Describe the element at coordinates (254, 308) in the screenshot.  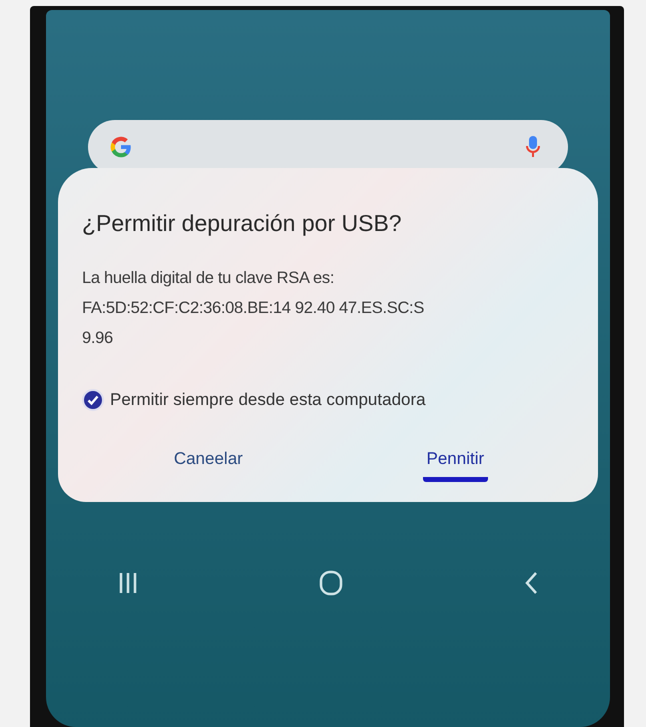
I see `fingerprint-text: FA:5D:52:CF:C2:36:08.BE:14 92.40 47.ES.SC:S` at that location.